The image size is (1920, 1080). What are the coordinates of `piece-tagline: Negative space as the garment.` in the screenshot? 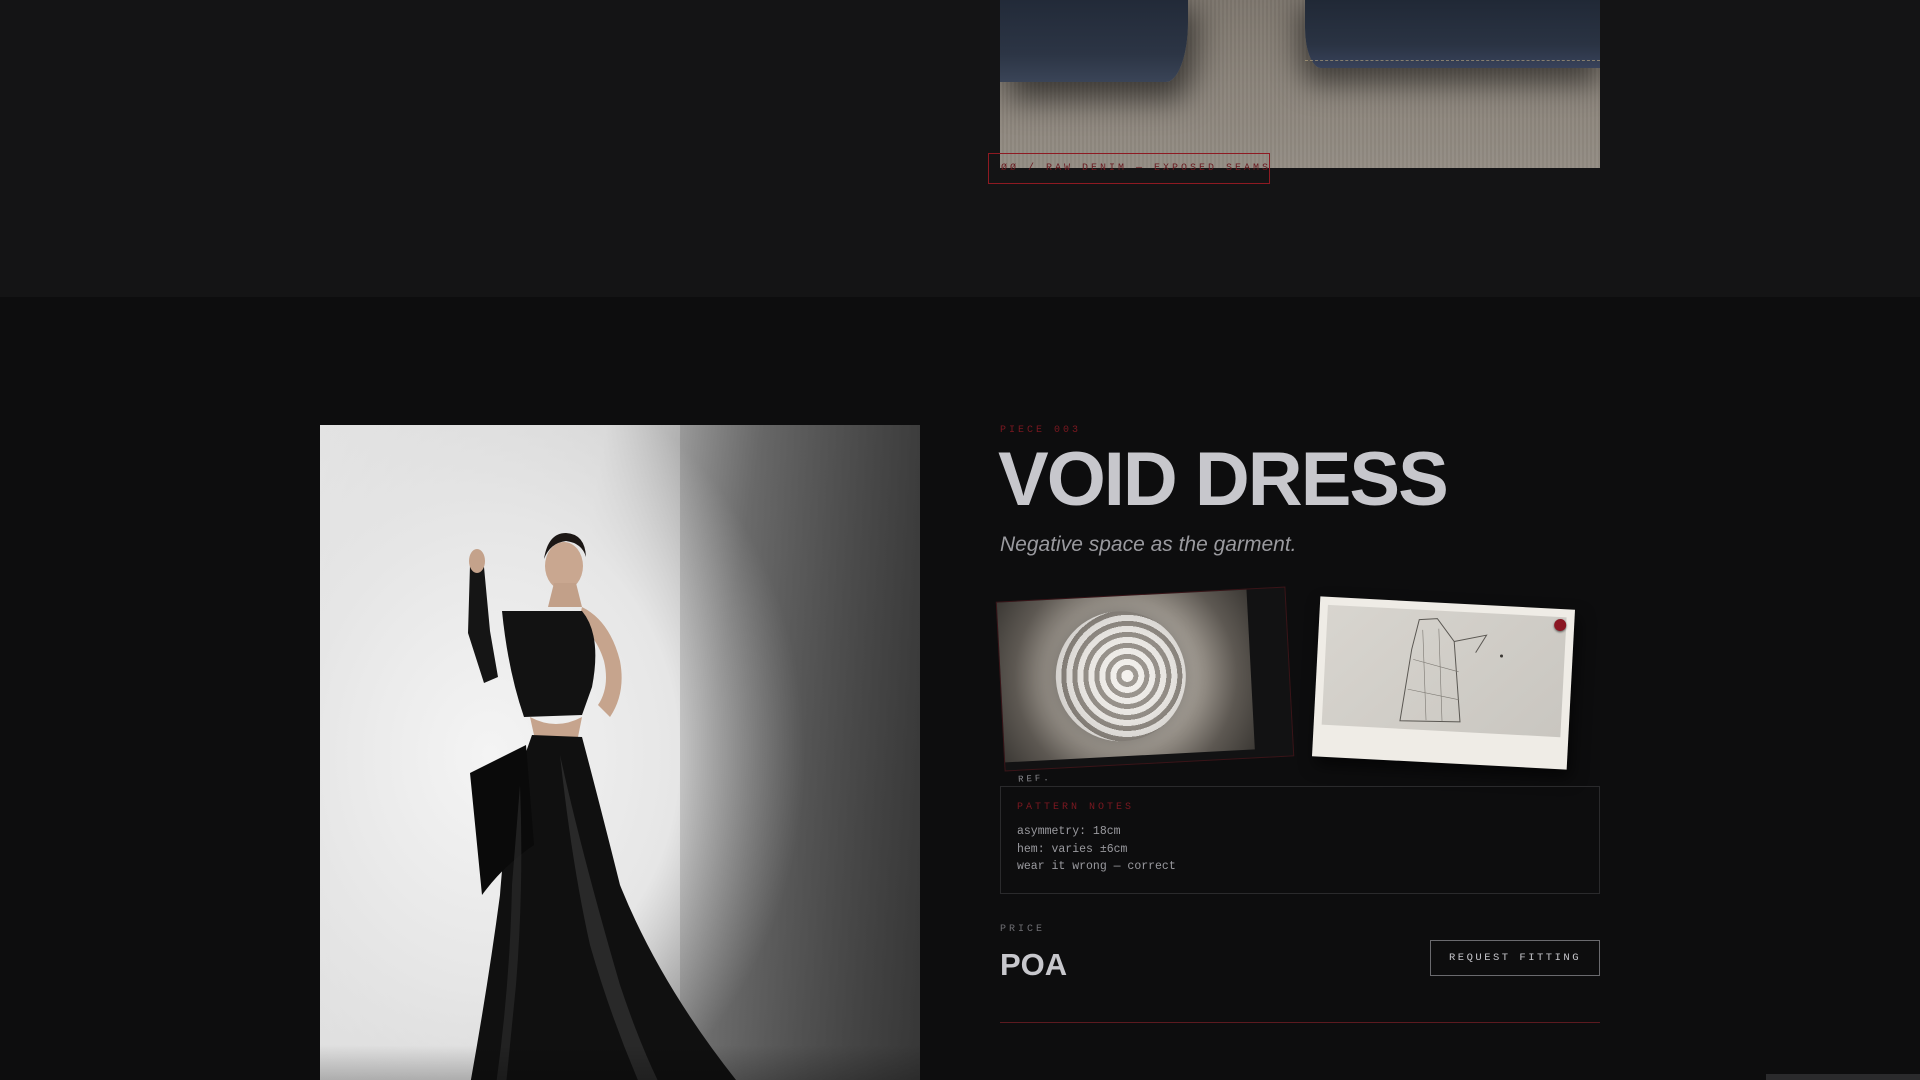 It's located at (1148, 544).